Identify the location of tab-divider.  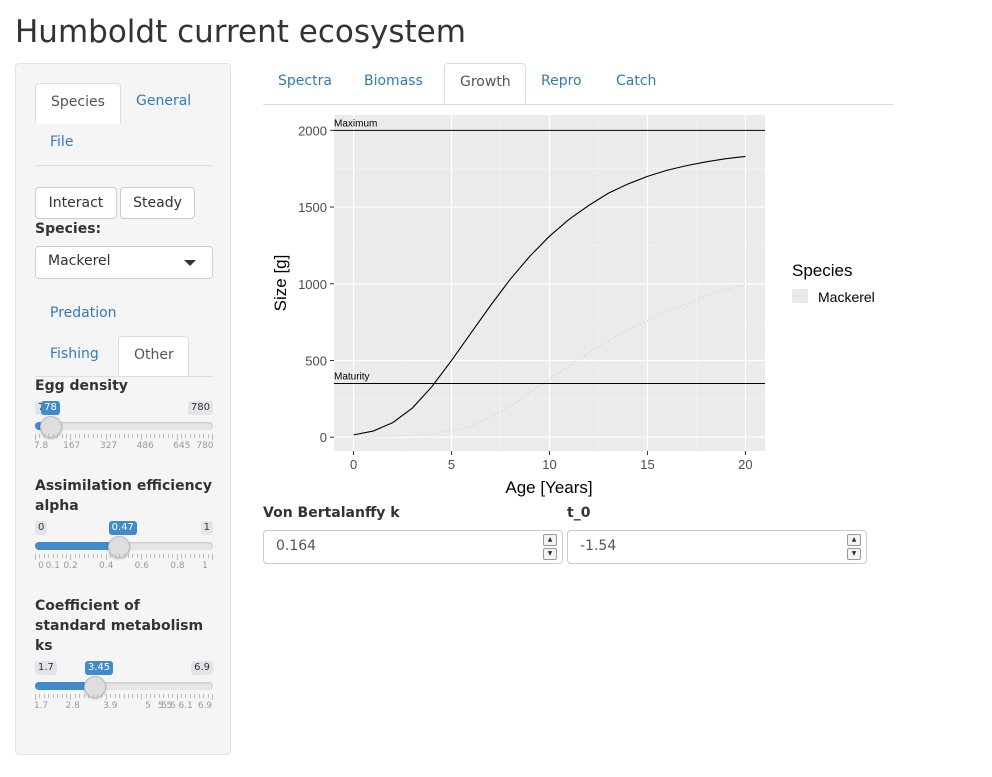
(124, 165).